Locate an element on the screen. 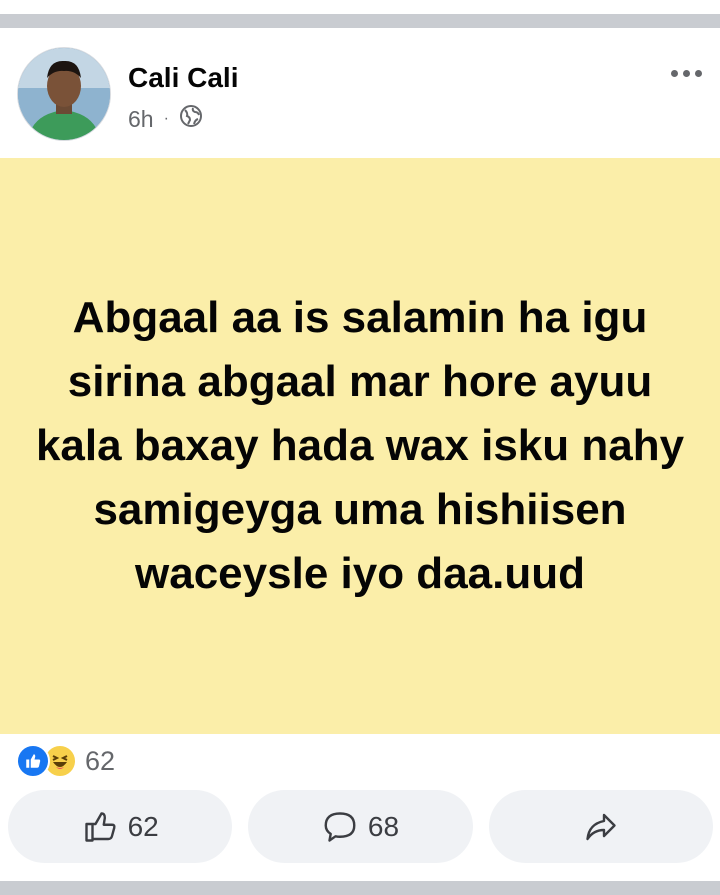  share-icon is located at coordinates (601, 827).